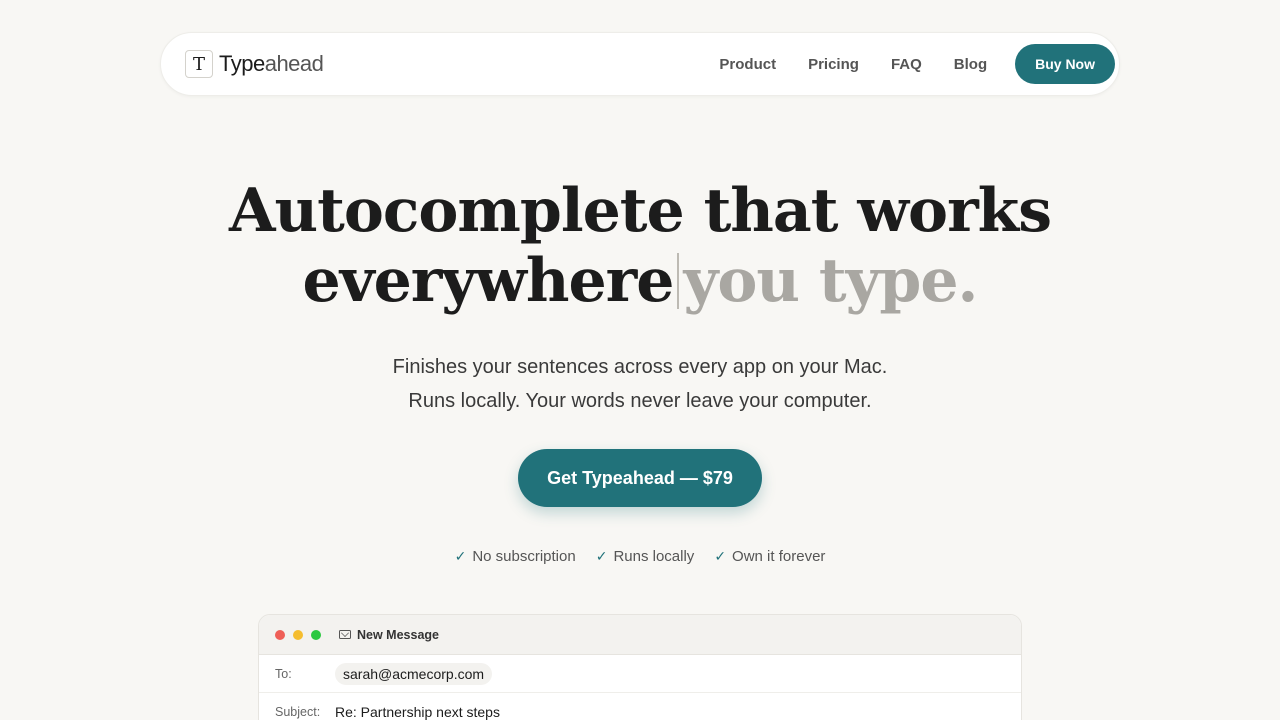 This screenshot has height=720, width=1280. Describe the element at coordinates (678, 281) in the screenshot. I see `text-caret` at that location.